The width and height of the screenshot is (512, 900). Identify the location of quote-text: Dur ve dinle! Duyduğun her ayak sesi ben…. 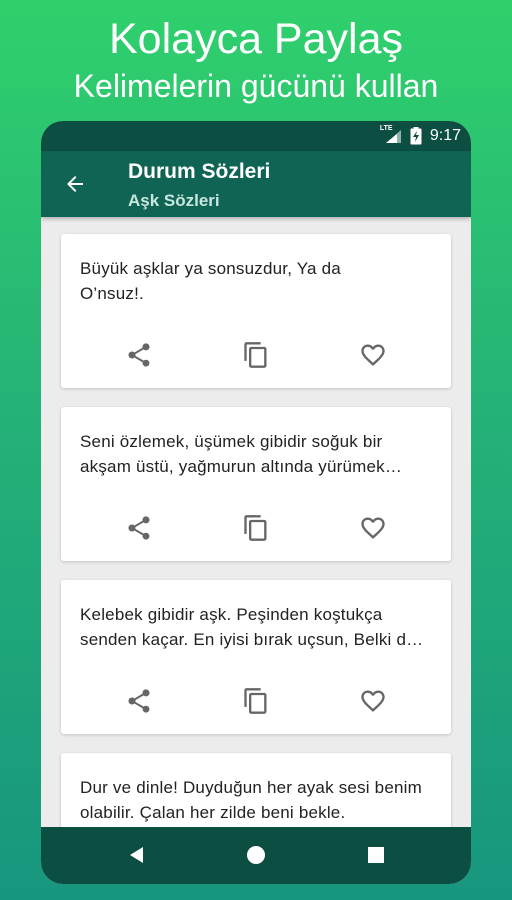
(251, 800).